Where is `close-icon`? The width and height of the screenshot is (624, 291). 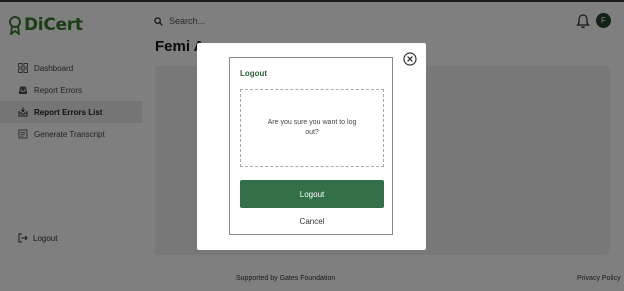
close-icon is located at coordinates (410, 59).